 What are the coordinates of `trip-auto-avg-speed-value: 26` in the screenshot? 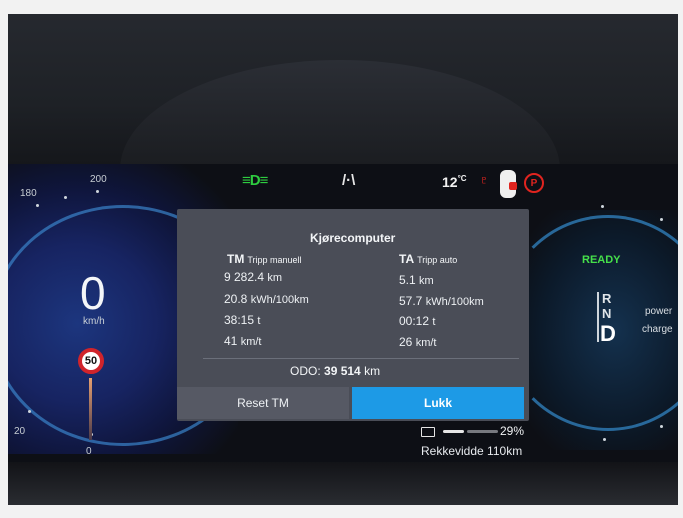 It's located at (406, 342).